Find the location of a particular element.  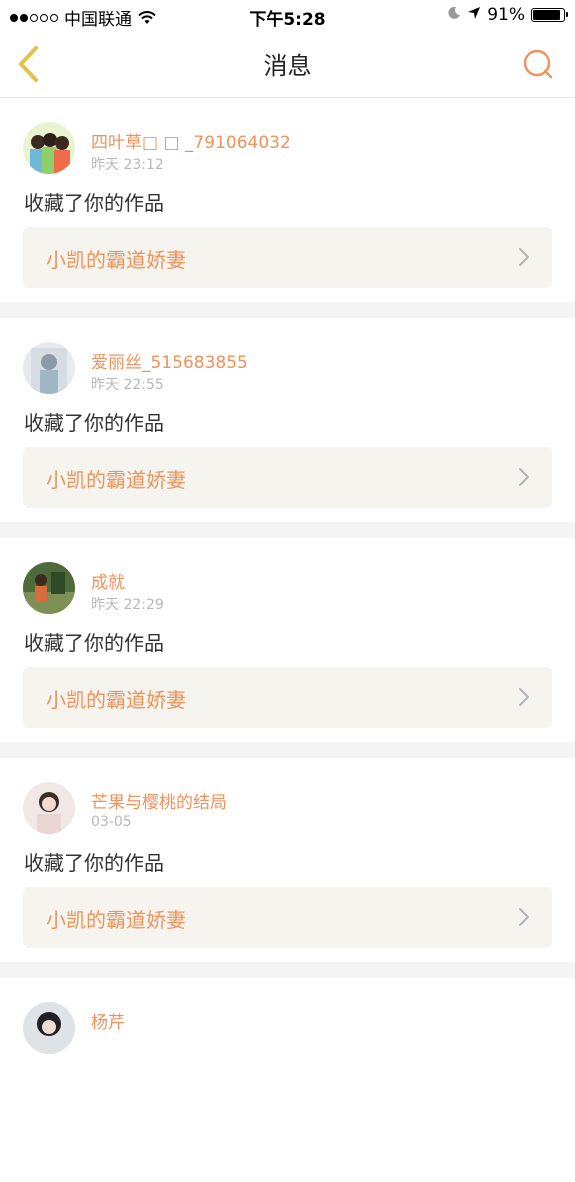

username: 成就 is located at coordinates (108, 580).